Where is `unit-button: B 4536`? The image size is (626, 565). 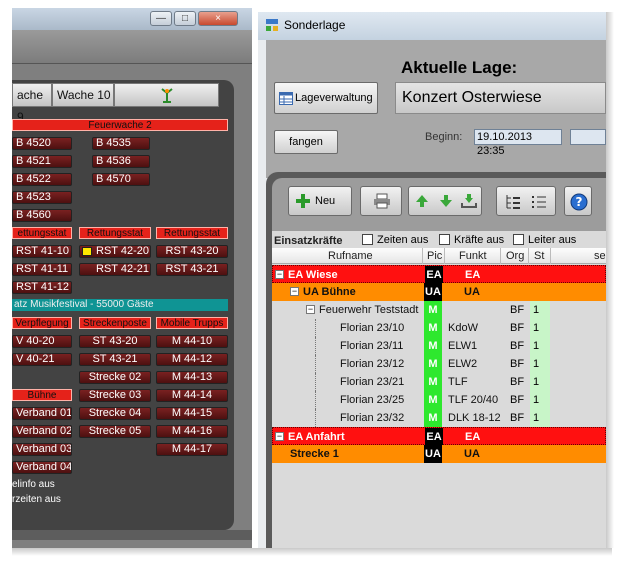 unit-button: B 4536 is located at coordinates (121, 161).